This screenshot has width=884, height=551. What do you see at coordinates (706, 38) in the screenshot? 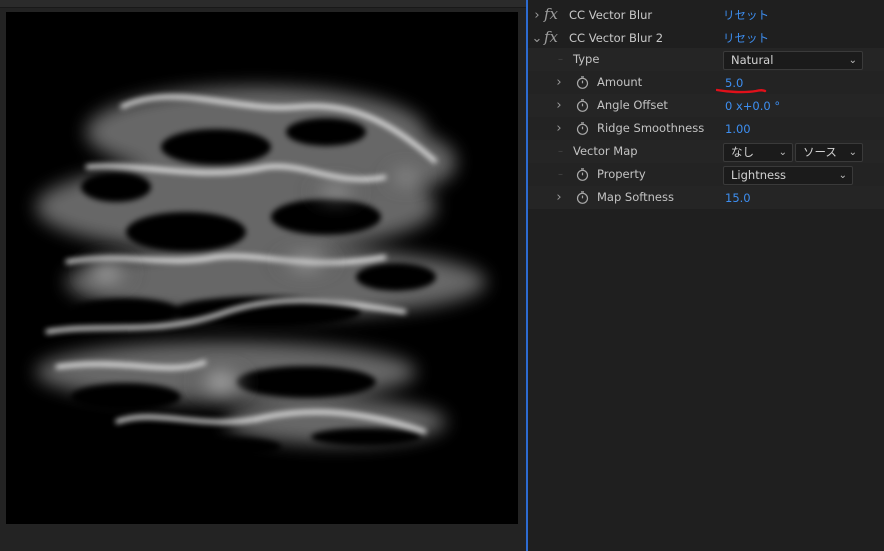
I see `effect-header-cc-vector-blur-2: ⌄ fx CC Vector Blur 2 リセット` at bounding box center [706, 38].